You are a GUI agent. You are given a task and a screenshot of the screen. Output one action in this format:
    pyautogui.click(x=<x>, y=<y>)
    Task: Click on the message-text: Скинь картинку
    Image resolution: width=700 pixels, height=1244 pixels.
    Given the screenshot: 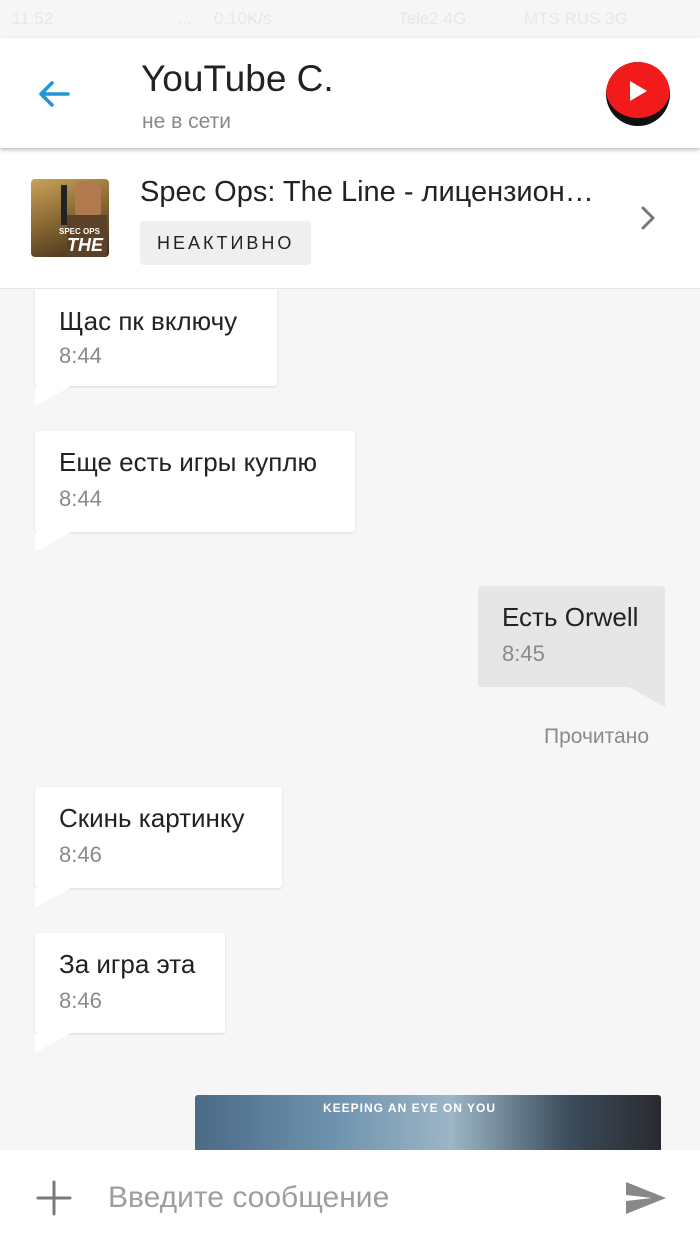 What is the action you would take?
    pyautogui.click(x=152, y=818)
    